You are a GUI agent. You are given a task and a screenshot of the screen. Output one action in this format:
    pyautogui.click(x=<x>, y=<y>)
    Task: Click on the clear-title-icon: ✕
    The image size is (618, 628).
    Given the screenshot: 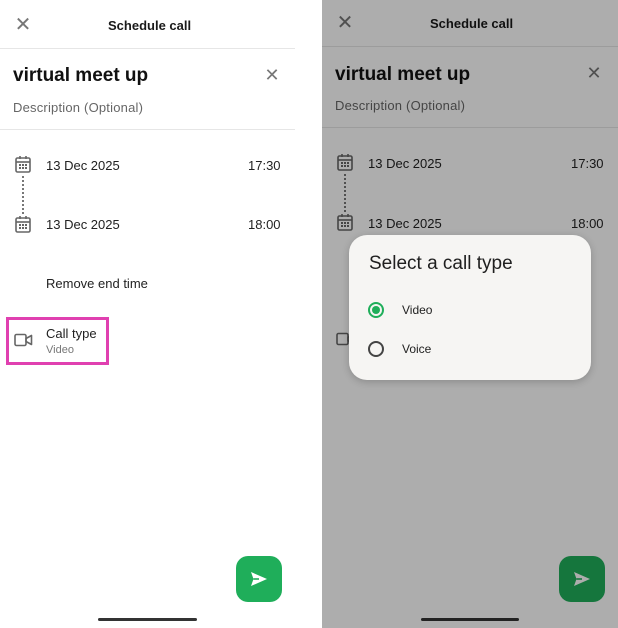 What is the action you would take?
    pyautogui.click(x=272, y=75)
    